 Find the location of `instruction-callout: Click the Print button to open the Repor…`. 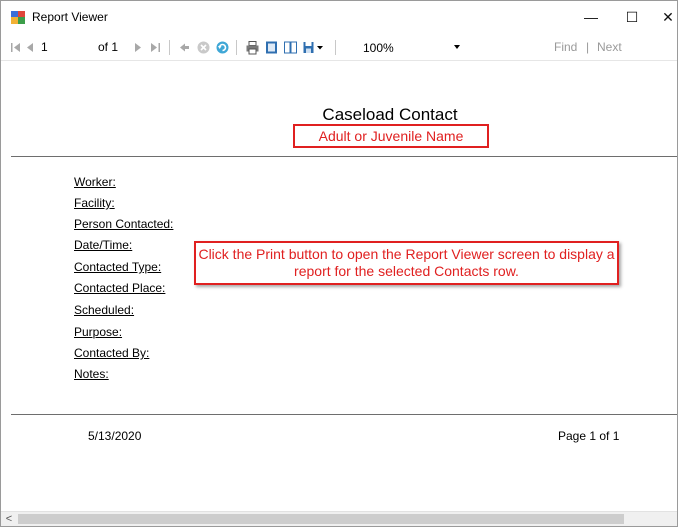

instruction-callout: Click the Print button to open the Repor… is located at coordinates (406, 263).